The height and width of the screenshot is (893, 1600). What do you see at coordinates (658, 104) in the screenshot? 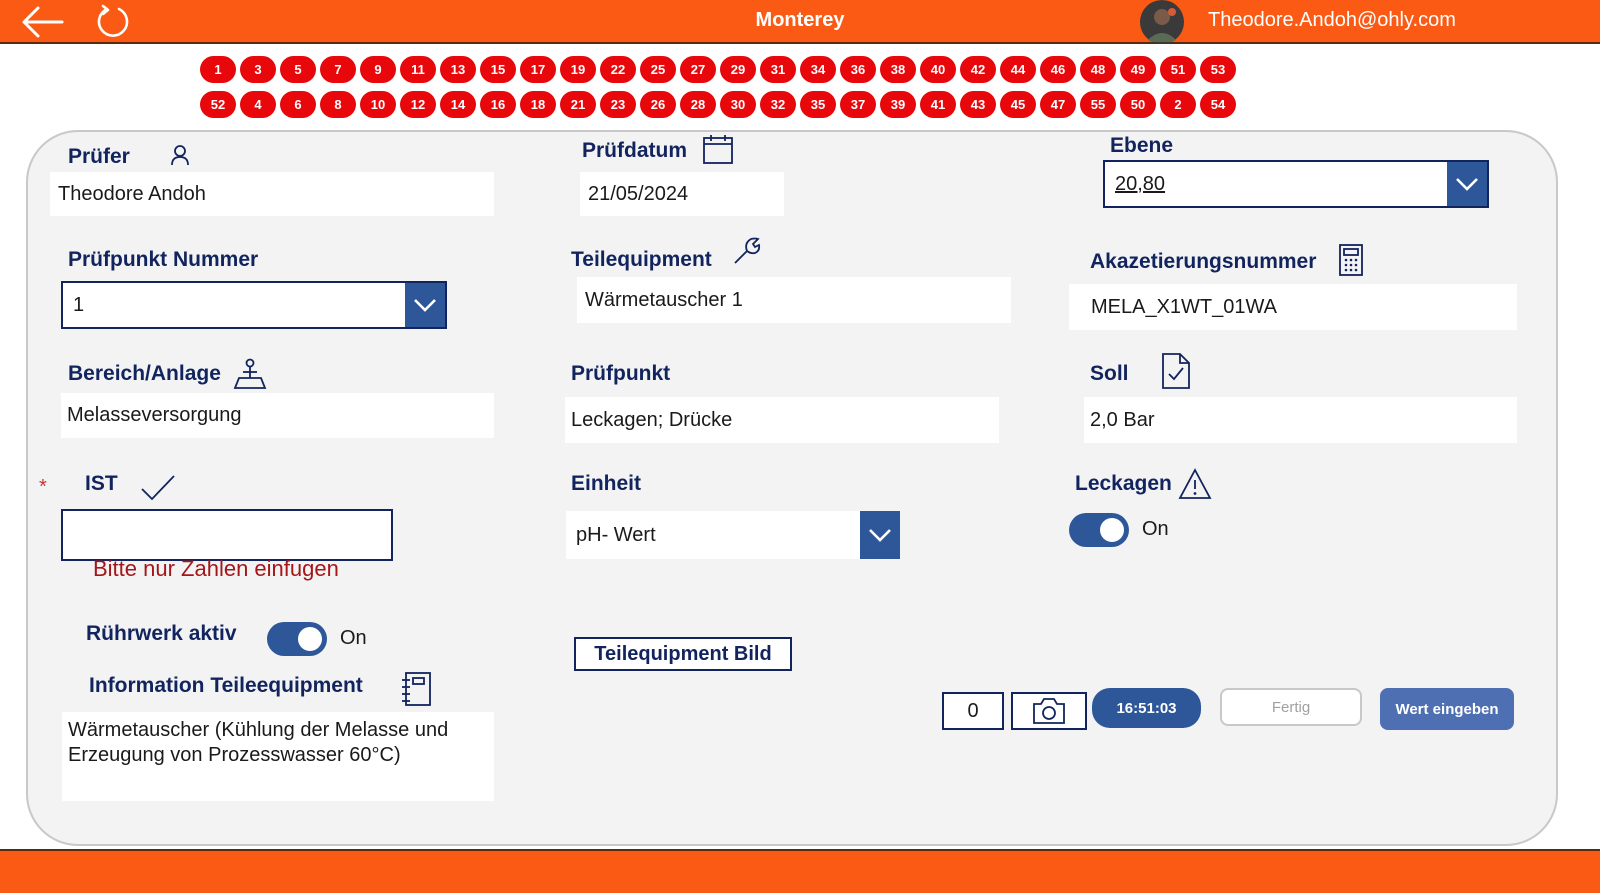
I see `pruefpunkt-badge: 26` at bounding box center [658, 104].